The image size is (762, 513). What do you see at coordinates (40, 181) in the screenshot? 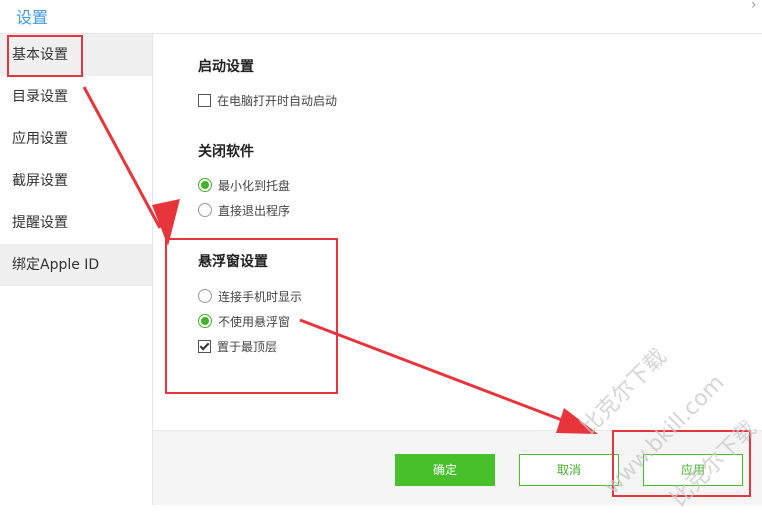
I see `sidebar-item-label: 截屏设置` at bounding box center [40, 181].